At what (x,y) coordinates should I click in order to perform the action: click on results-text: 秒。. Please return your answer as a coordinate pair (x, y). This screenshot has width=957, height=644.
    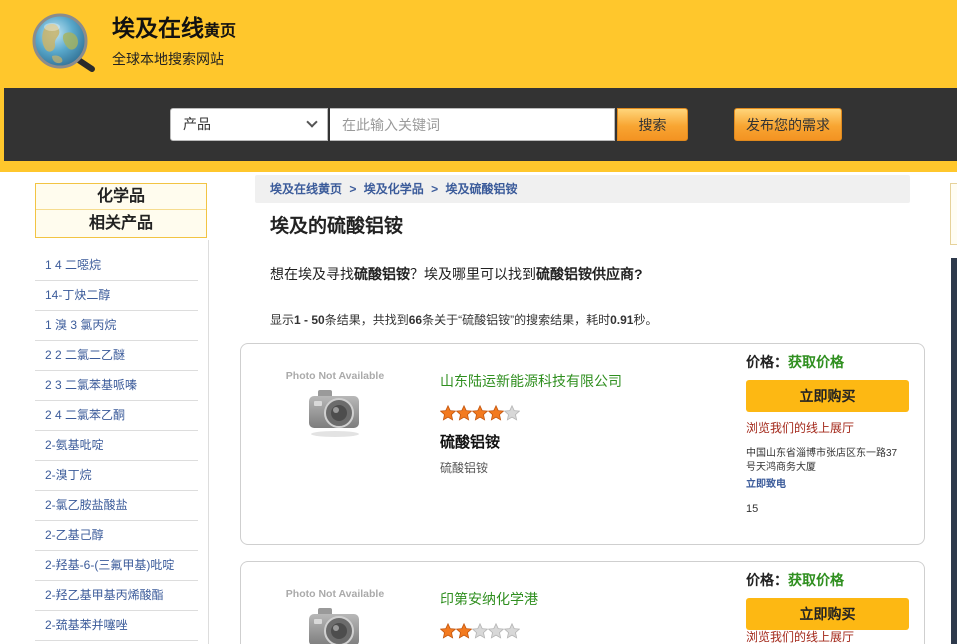
    Looking at the image, I should click on (645, 320).